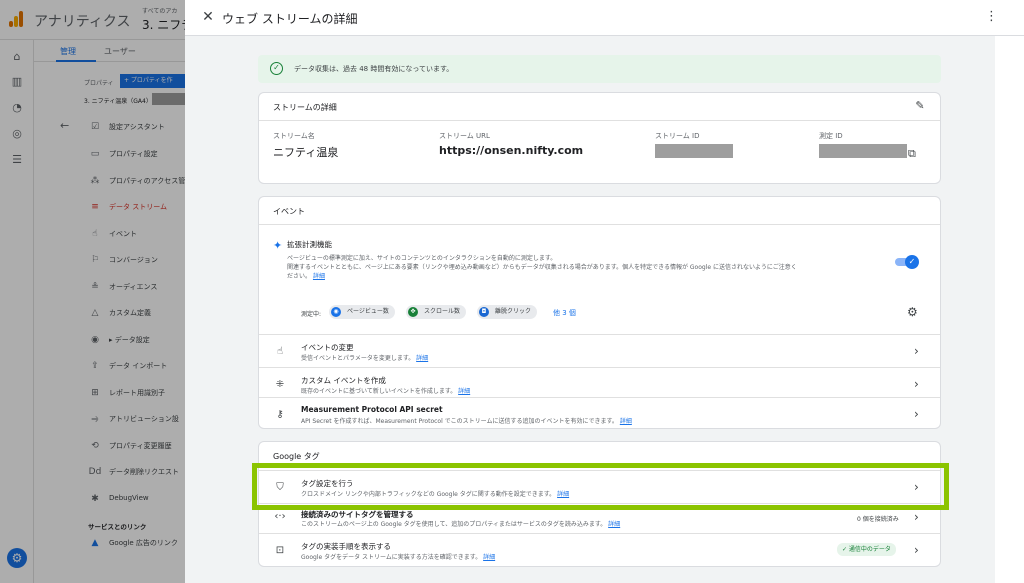  What do you see at coordinates (694, 151) in the screenshot?
I see `redacted-stream-id` at bounding box center [694, 151].